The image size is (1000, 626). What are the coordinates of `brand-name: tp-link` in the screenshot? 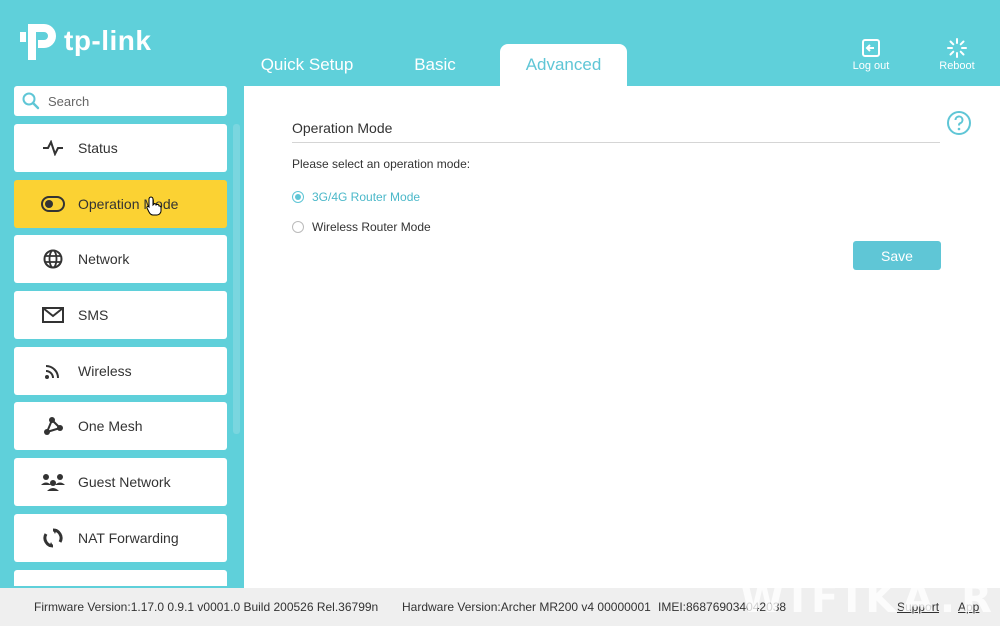 It's located at (108, 40).